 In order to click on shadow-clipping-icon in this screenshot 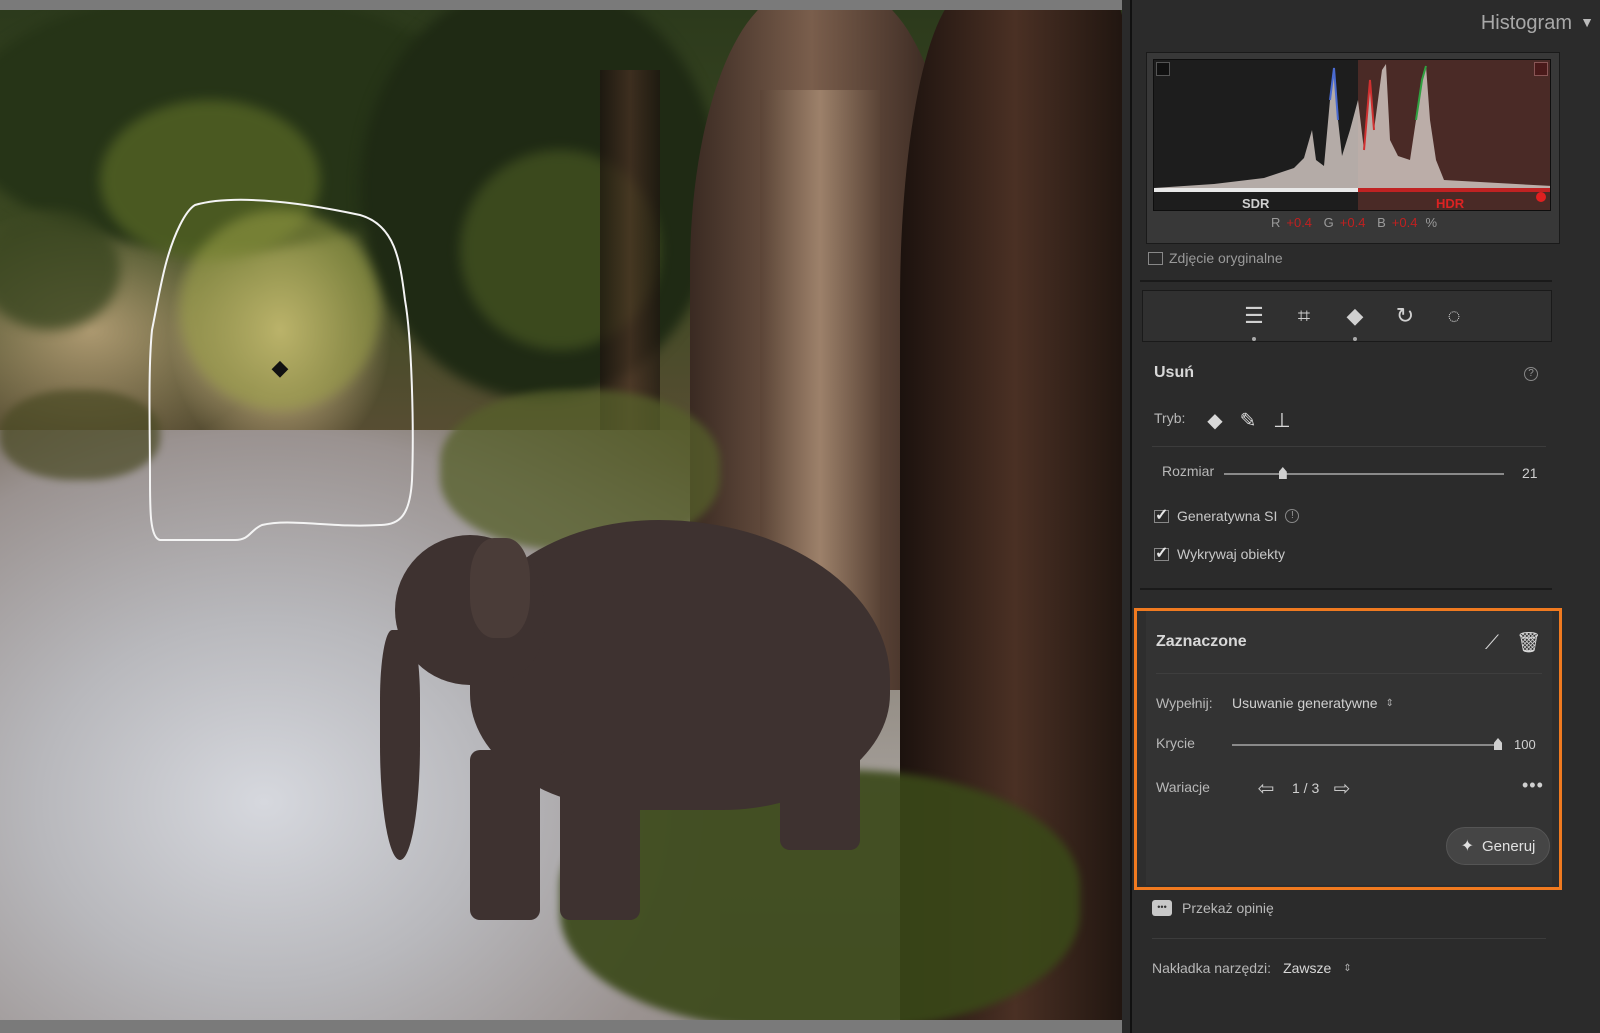, I will do `click(1163, 69)`.